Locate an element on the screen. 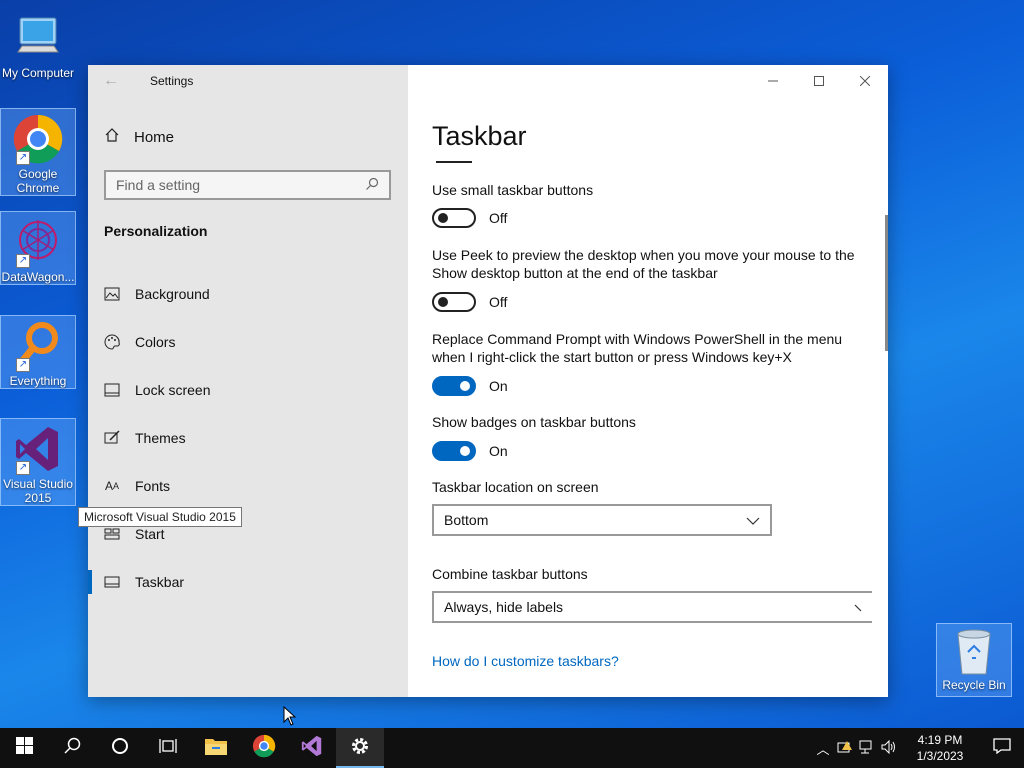 The height and width of the screenshot is (768, 1024). cortana-circle-icon is located at coordinates (120, 748).